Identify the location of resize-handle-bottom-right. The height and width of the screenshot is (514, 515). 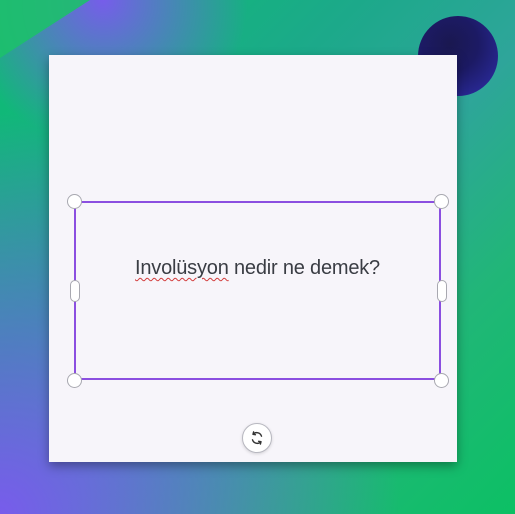
(441, 380).